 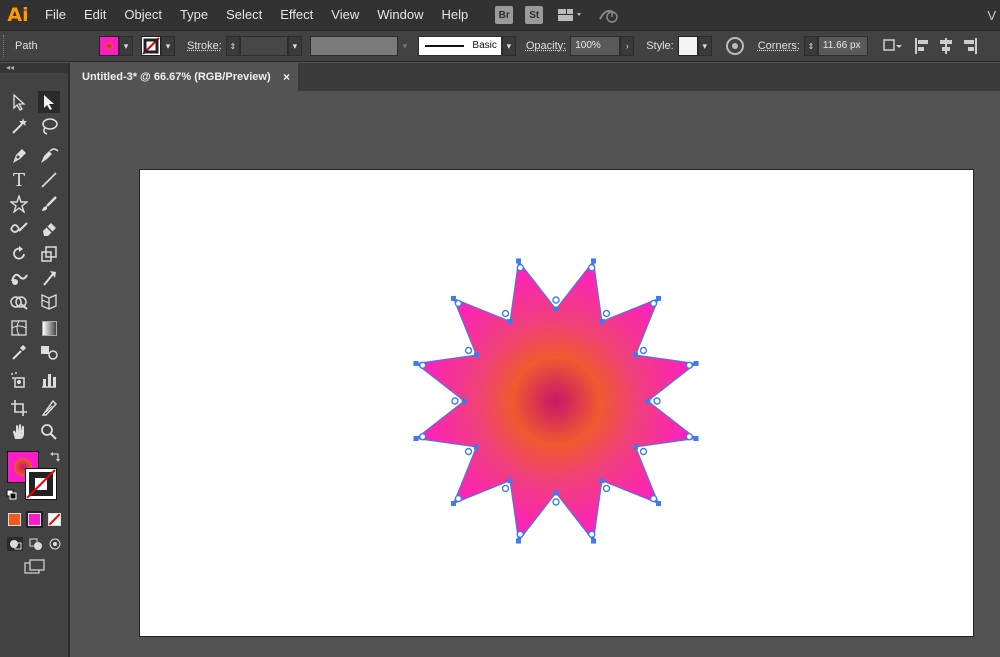 I want to click on brush-dropdown: ▾, so click(x=508, y=46).